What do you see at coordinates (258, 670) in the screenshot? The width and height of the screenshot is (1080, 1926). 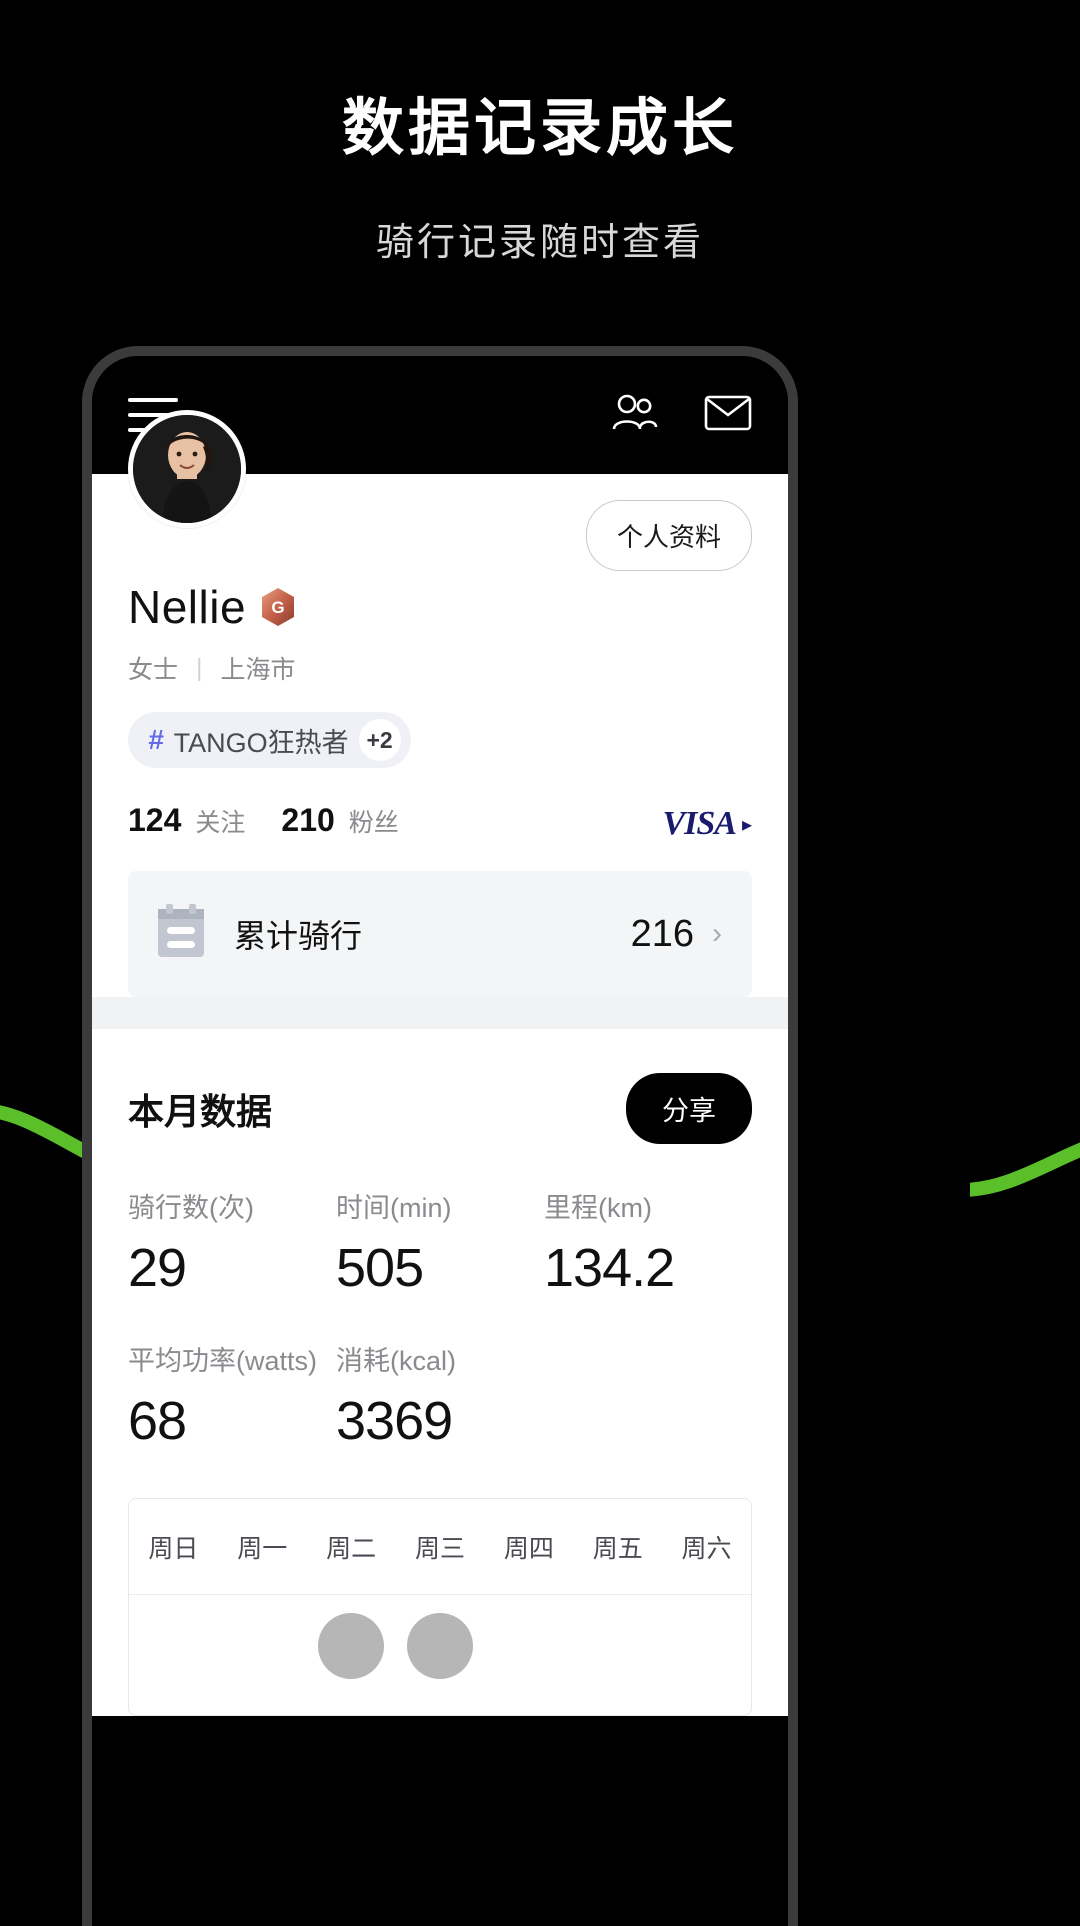 I see `user-city: 上海市` at bounding box center [258, 670].